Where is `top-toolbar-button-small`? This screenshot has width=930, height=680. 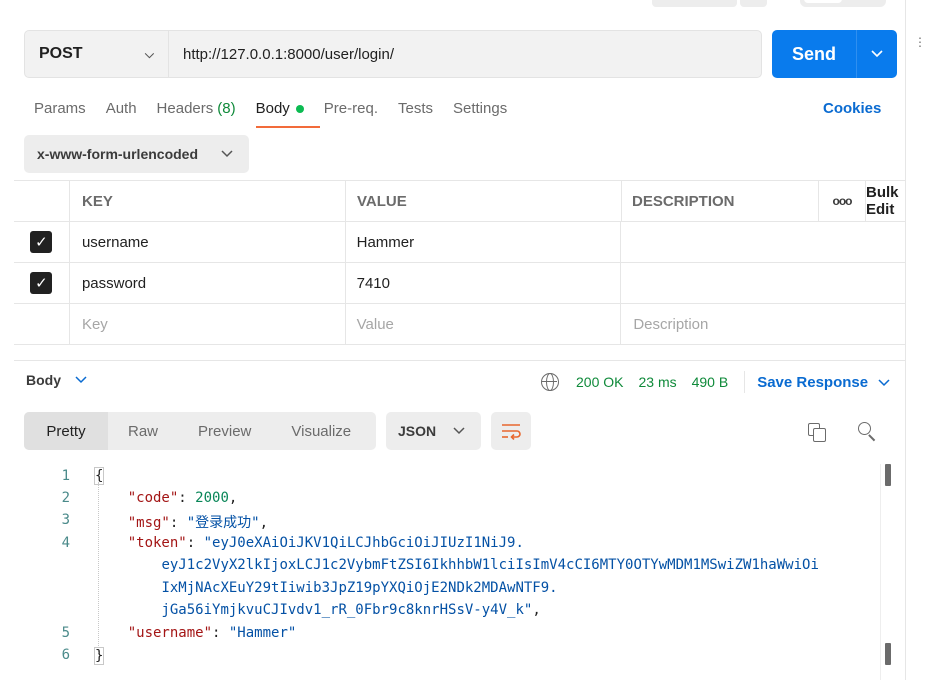 top-toolbar-button-small is located at coordinates (753, 3).